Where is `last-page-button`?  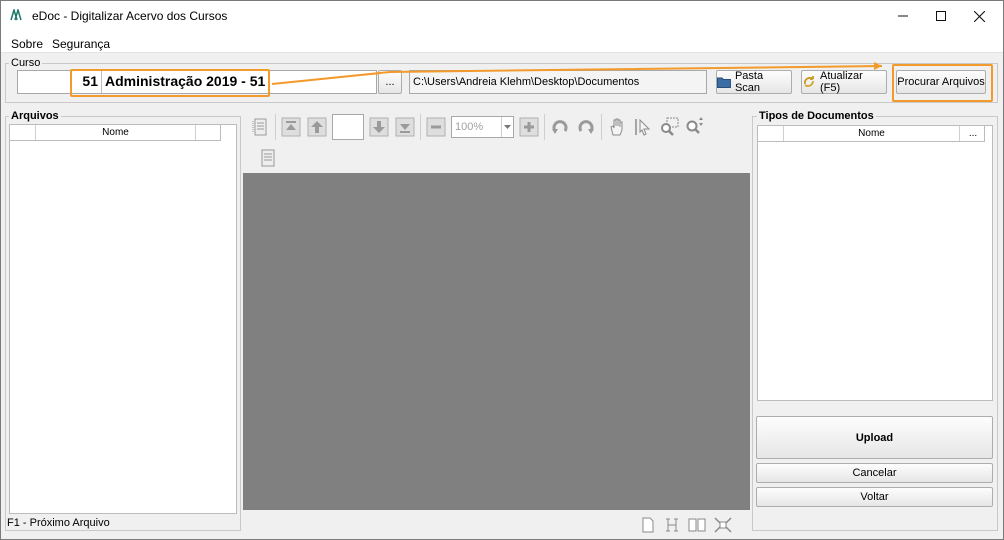
last-page-button is located at coordinates (405, 127).